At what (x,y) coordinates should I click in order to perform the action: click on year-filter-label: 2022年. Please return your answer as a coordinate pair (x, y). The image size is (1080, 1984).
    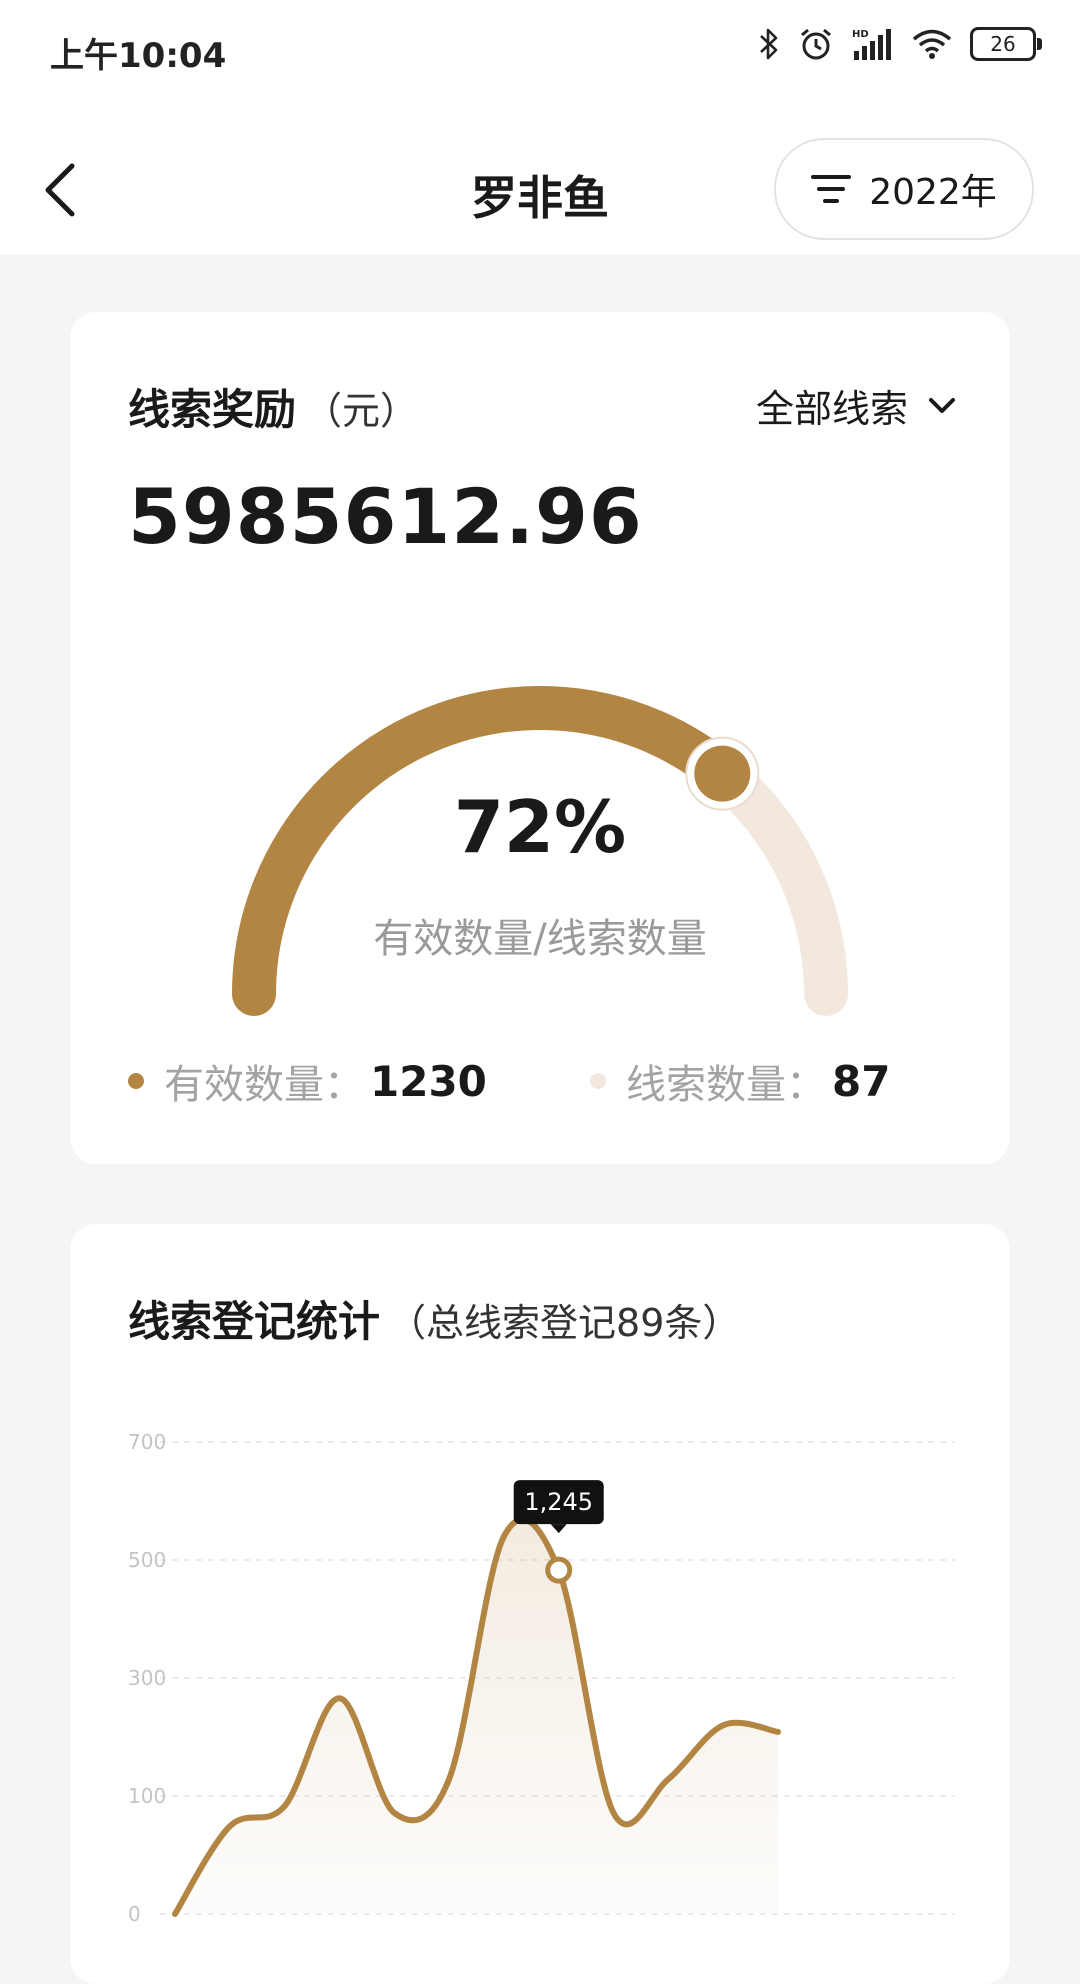
    Looking at the image, I should click on (933, 192).